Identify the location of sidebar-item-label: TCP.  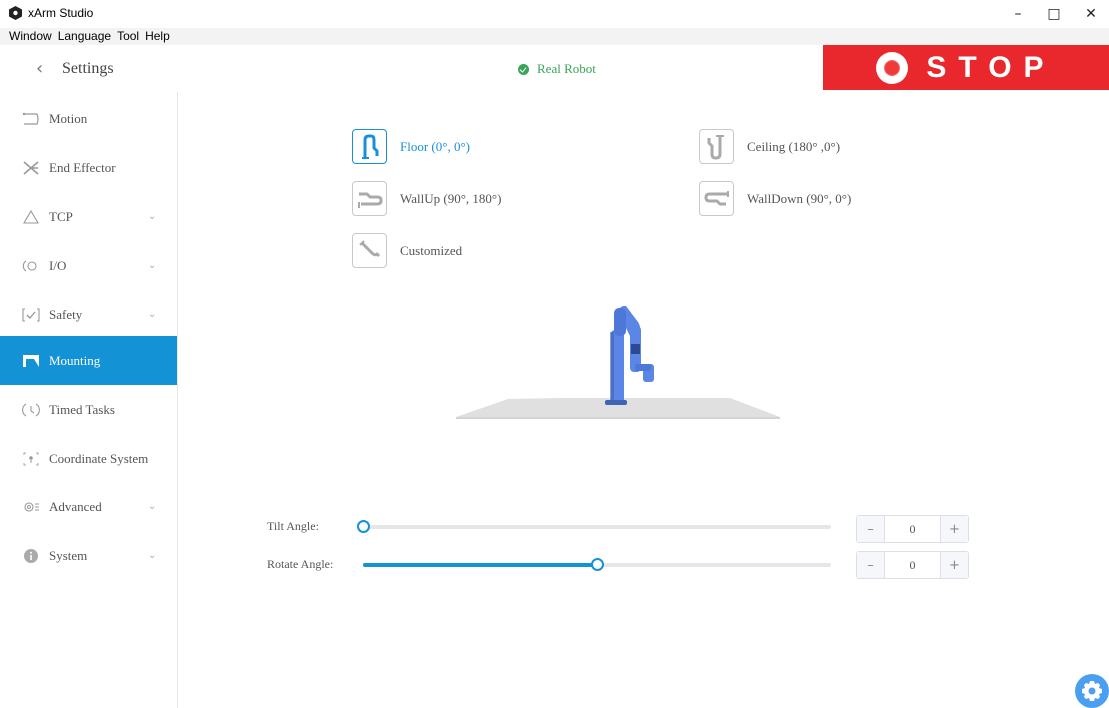
(61, 216).